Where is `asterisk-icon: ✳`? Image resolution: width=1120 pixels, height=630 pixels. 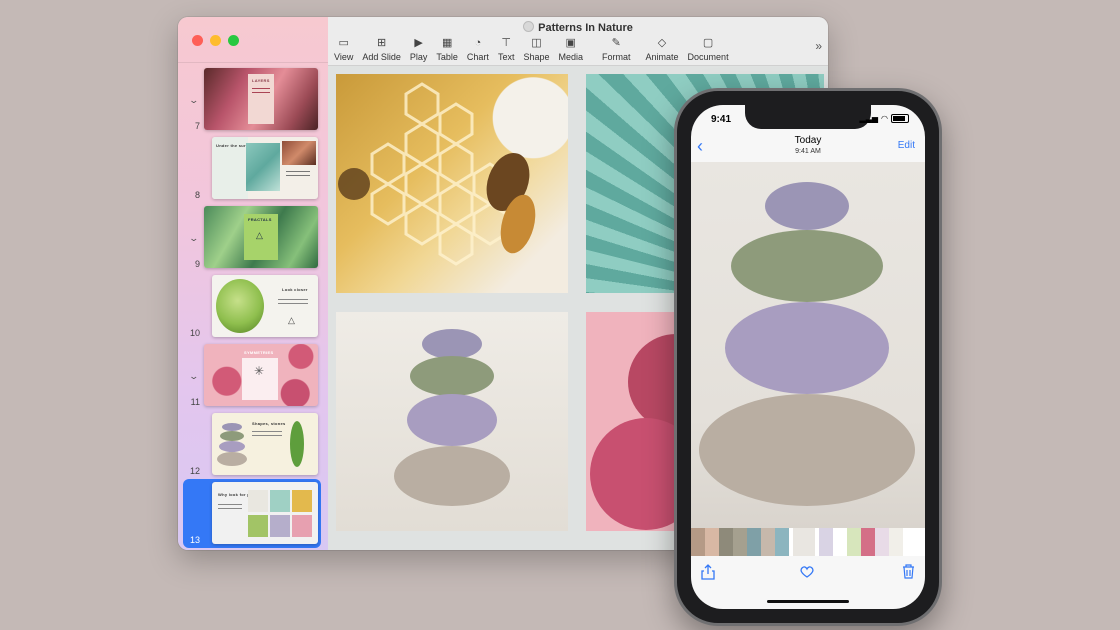
asterisk-icon: ✳ is located at coordinates (259, 371).